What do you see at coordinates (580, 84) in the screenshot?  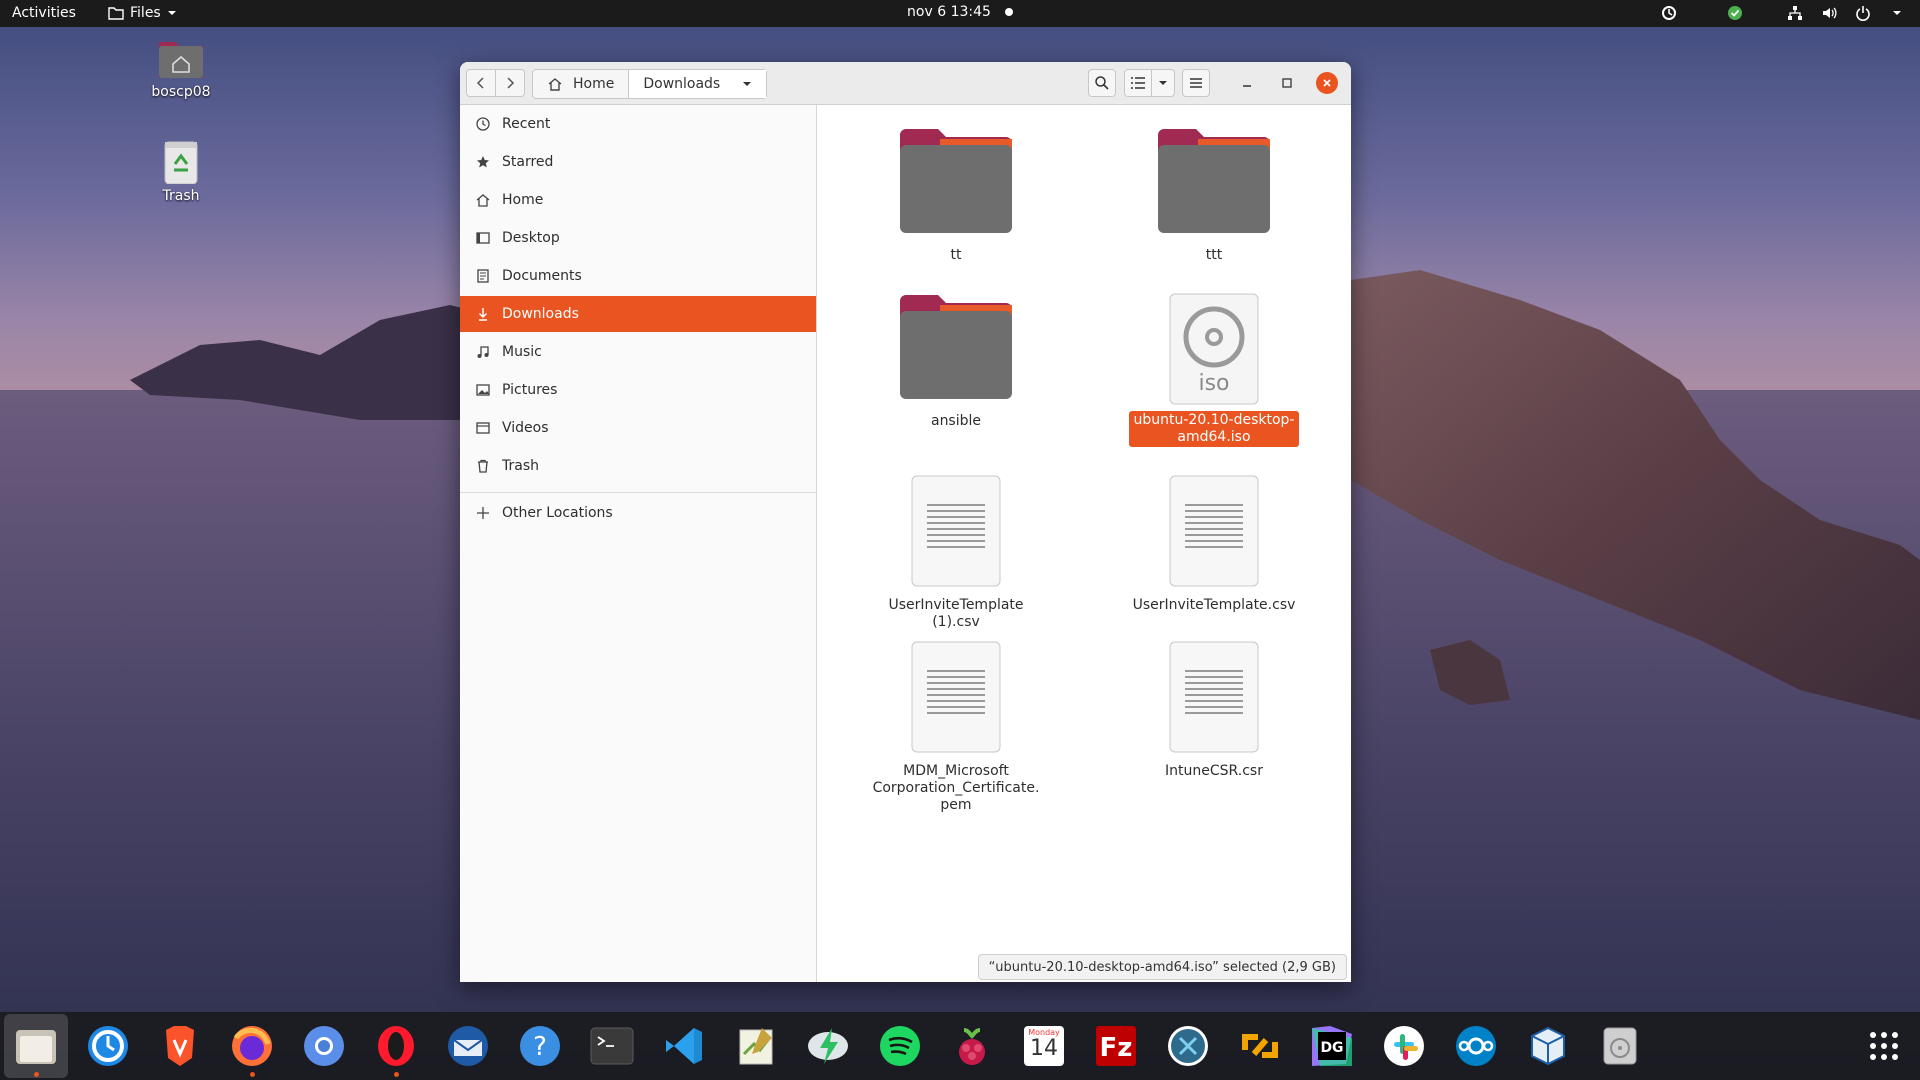 I see `pathbar-home: Home` at bounding box center [580, 84].